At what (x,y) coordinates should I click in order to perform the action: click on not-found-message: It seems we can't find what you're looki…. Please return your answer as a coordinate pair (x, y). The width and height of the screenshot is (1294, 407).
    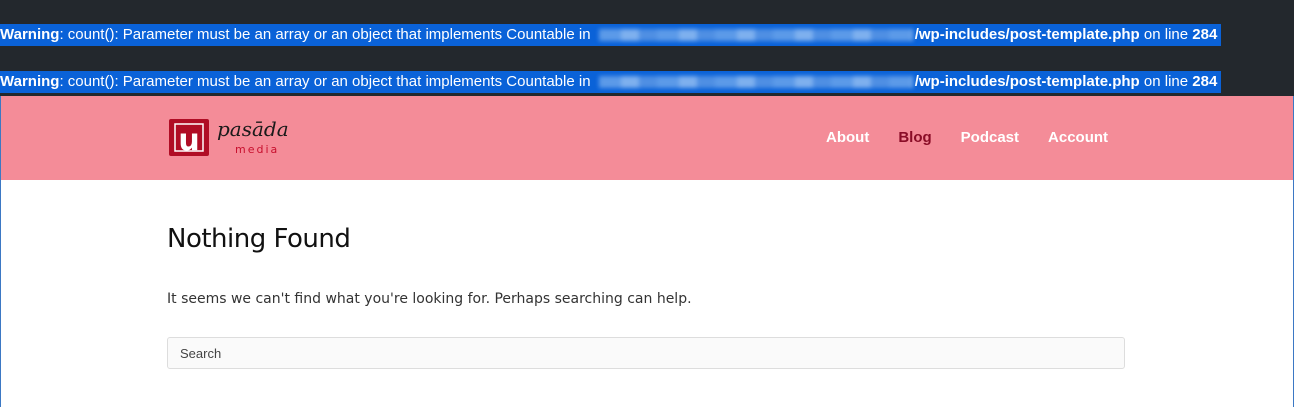
    Looking at the image, I should click on (429, 299).